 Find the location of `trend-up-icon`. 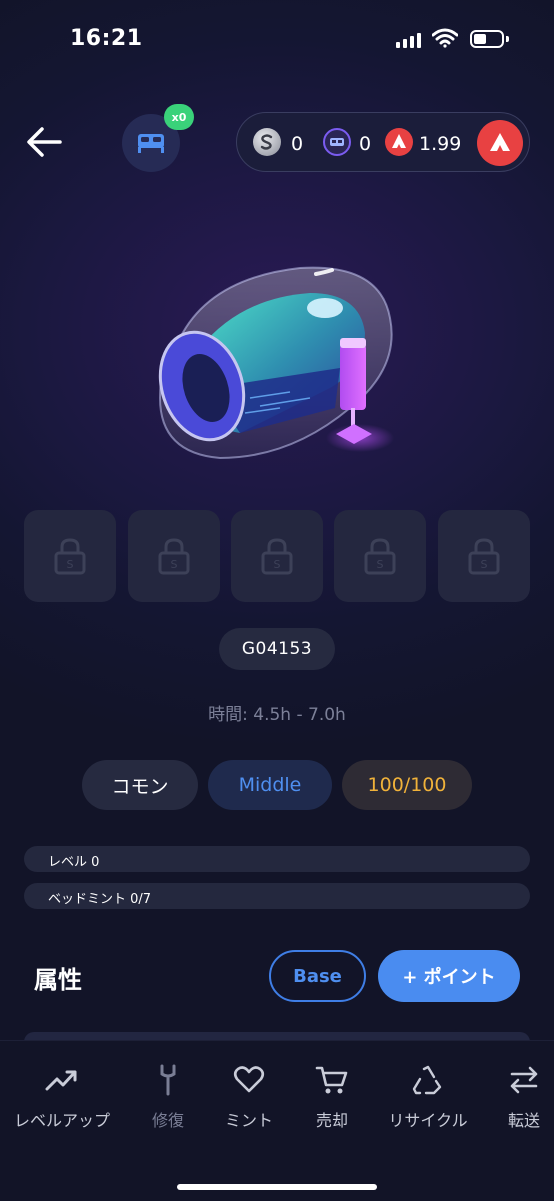

trend-up-icon is located at coordinates (62, 1080).